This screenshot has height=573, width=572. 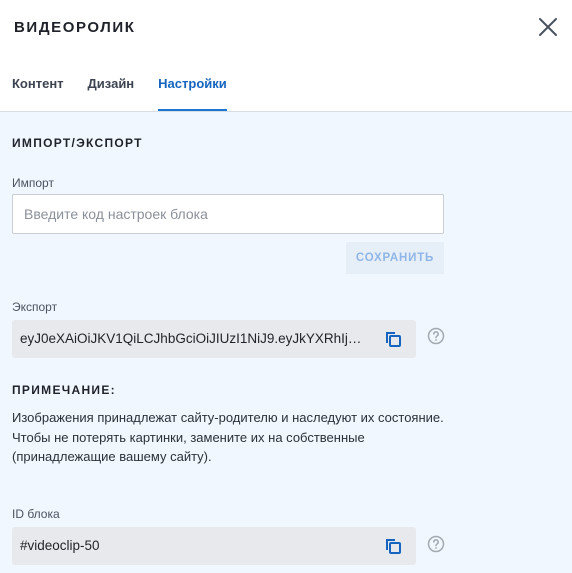 What do you see at coordinates (60, 545) in the screenshot?
I see `block-id-value: #videoclip-50` at bounding box center [60, 545].